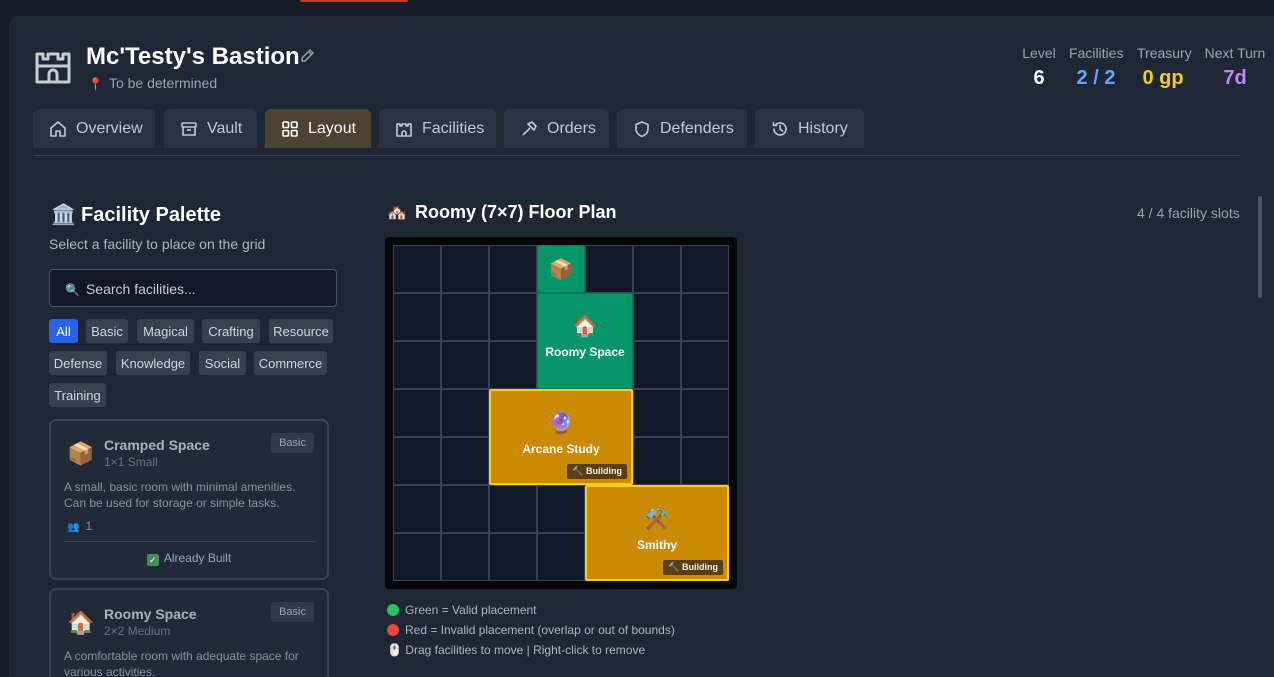 The height and width of the screenshot is (677, 1274). Describe the element at coordinates (471, 610) in the screenshot. I see `legend-valid-text: Green = Valid placement` at that location.